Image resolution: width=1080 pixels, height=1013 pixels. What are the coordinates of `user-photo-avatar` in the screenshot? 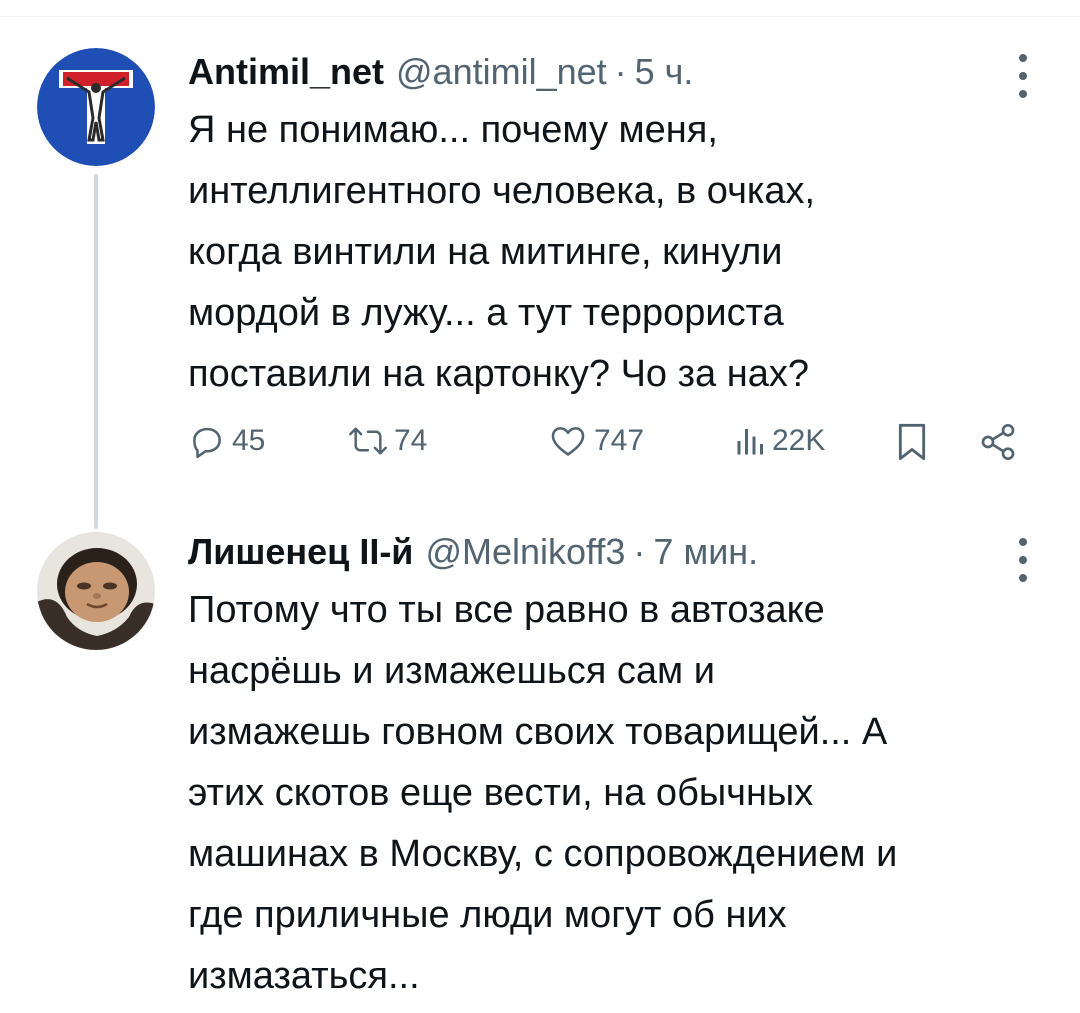 It's located at (96, 591).